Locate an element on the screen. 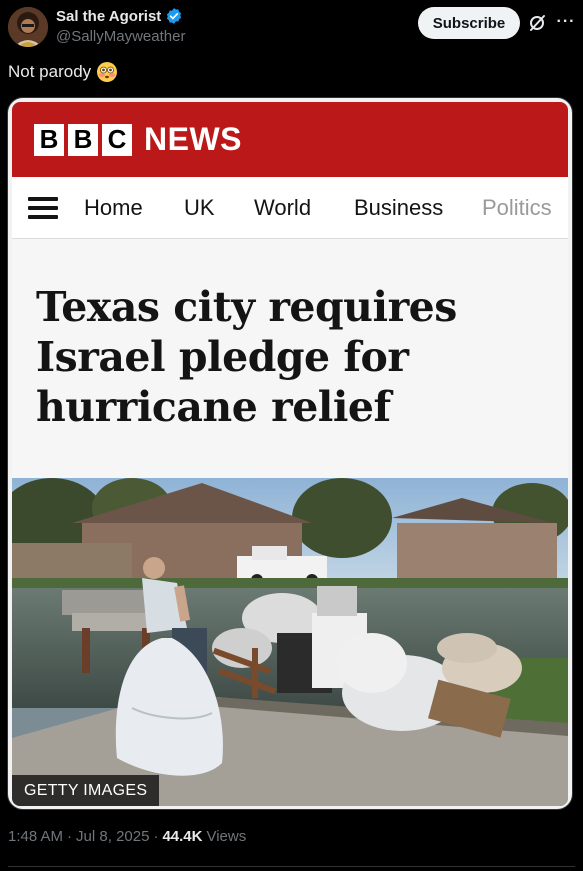 This screenshot has height=871, width=583. views-count: 44.4K is located at coordinates (182, 836).